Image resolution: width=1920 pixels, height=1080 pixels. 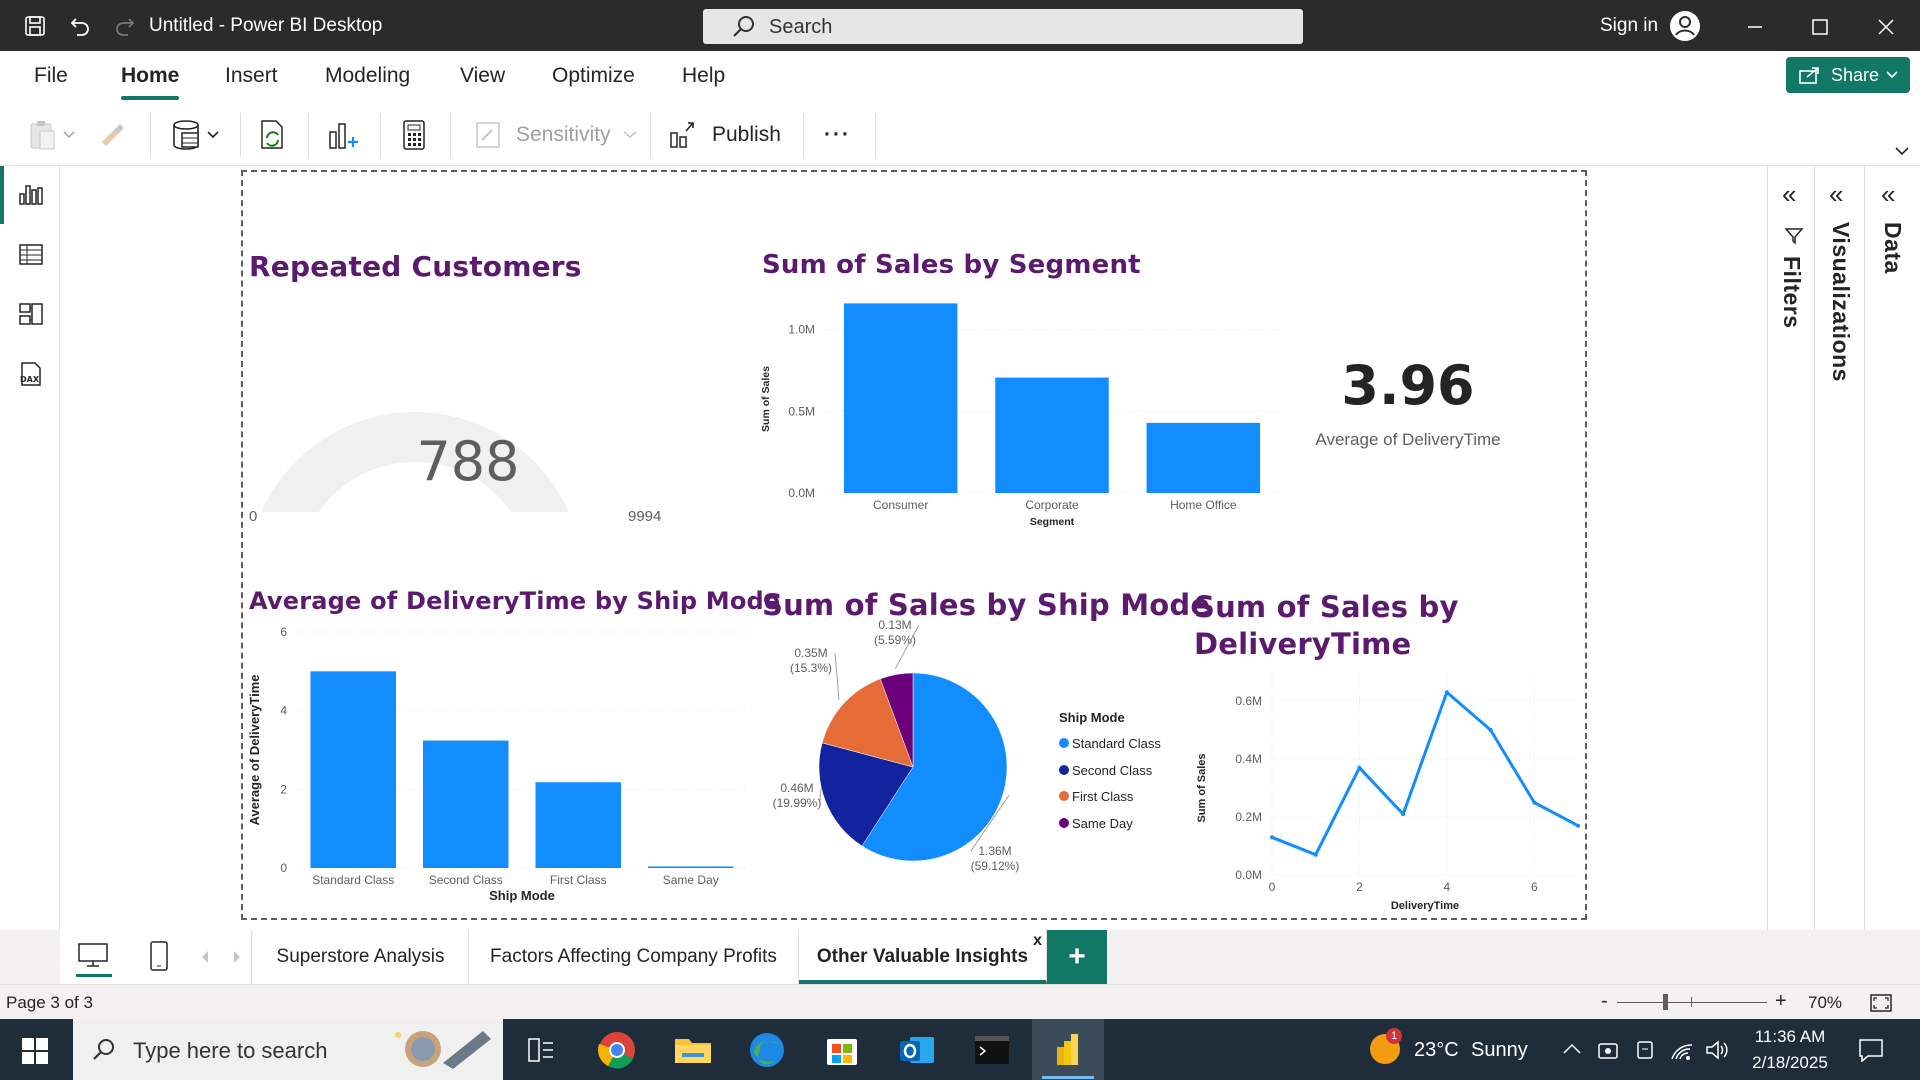 I want to click on expand-filters-icon: «, so click(x=1789, y=194).